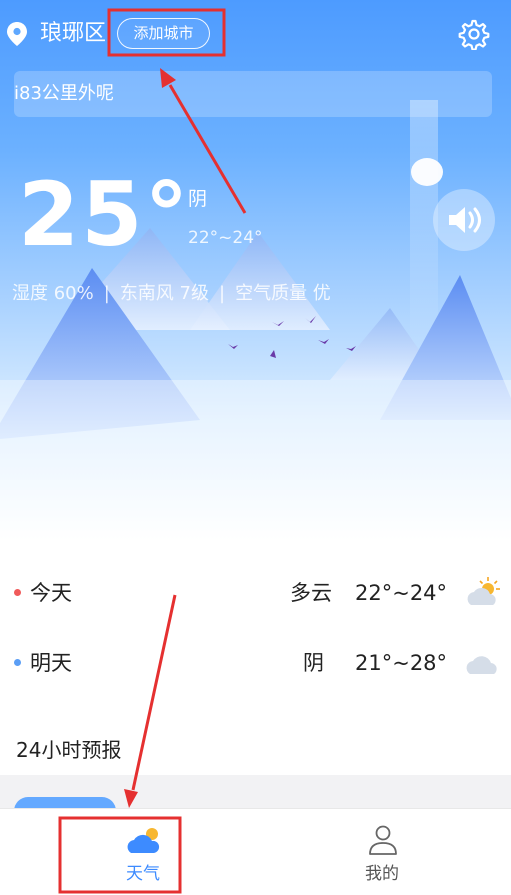 The height and width of the screenshot is (895, 511). Describe the element at coordinates (474, 34) in the screenshot. I see `gear-icon` at that location.